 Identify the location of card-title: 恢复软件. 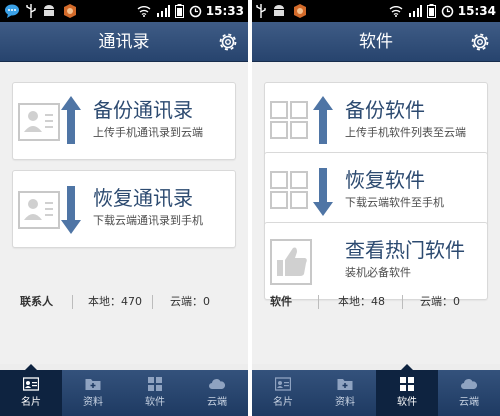
(385, 180).